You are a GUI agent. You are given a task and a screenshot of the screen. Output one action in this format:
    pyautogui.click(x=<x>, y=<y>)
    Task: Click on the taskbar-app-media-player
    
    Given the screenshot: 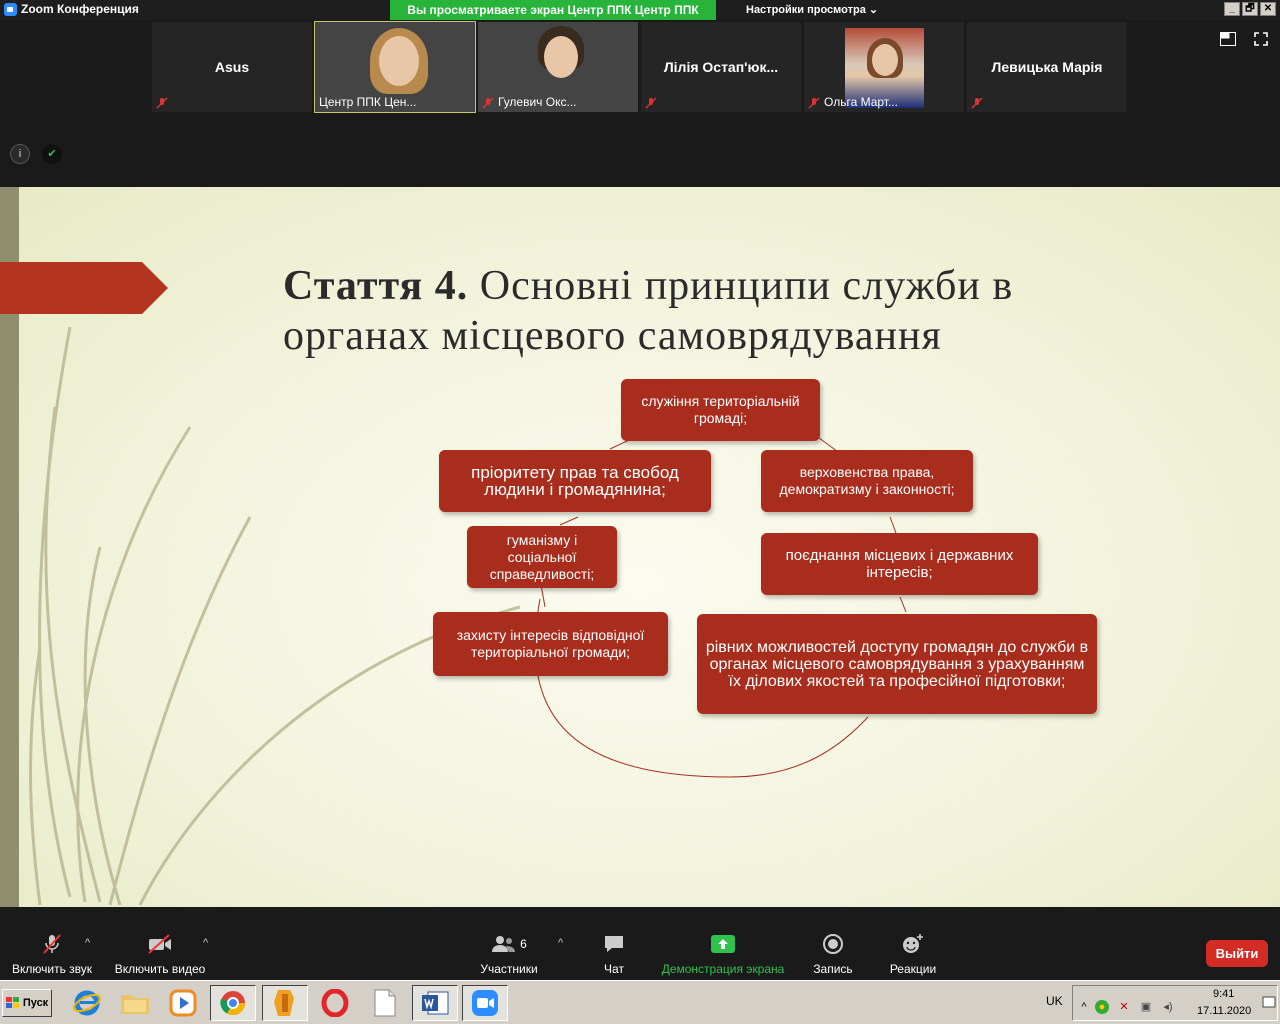 What is the action you would take?
    pyautogui.click(x=183, y=1003)
    